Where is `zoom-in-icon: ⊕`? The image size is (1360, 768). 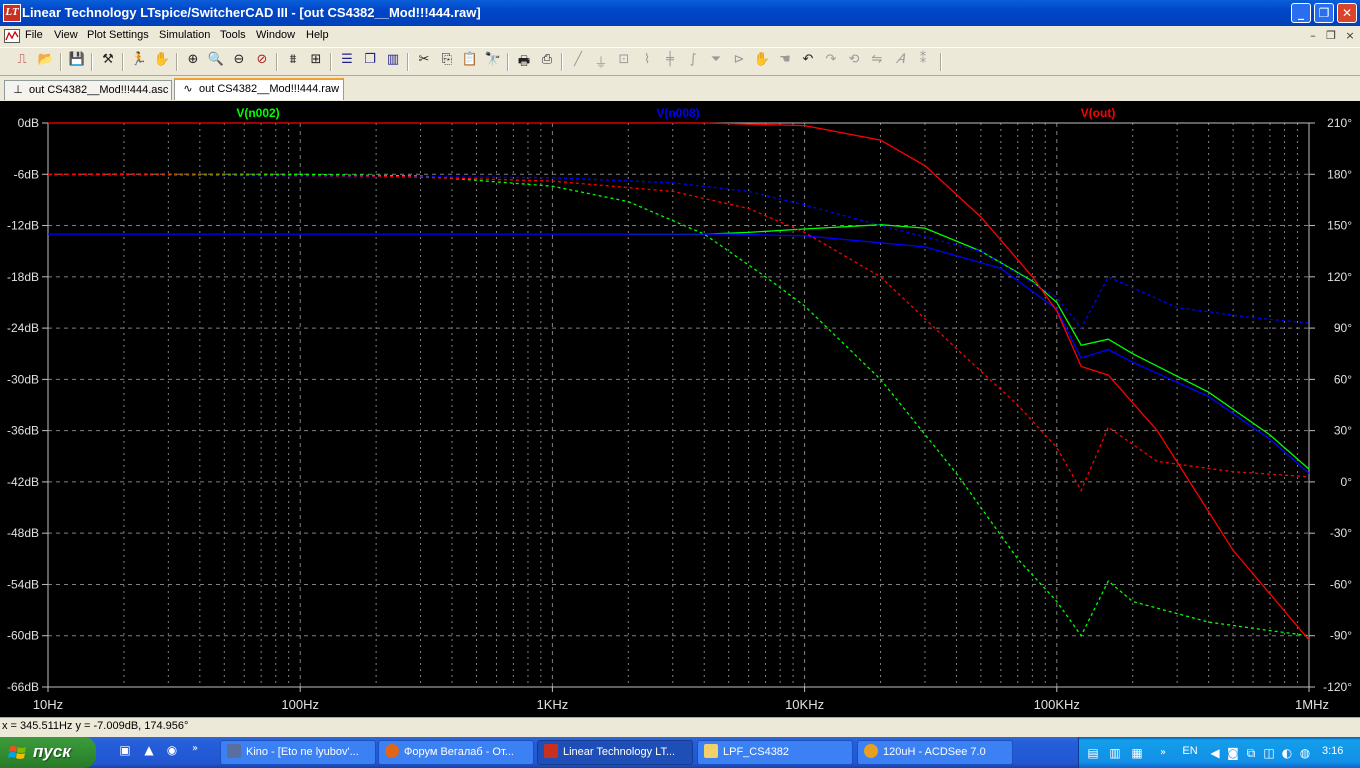
zoom-in-icon: ⊕ is located at coordinates (193, 62).